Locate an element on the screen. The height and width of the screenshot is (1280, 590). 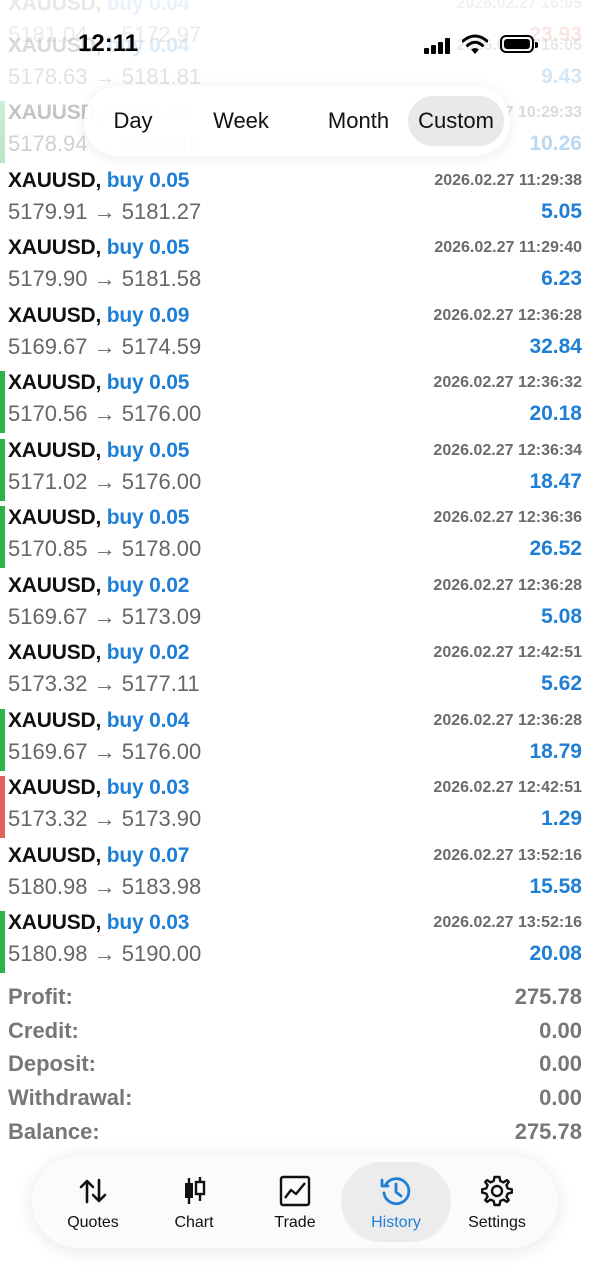
tab-history: History is located at coordinates (396, 1202).